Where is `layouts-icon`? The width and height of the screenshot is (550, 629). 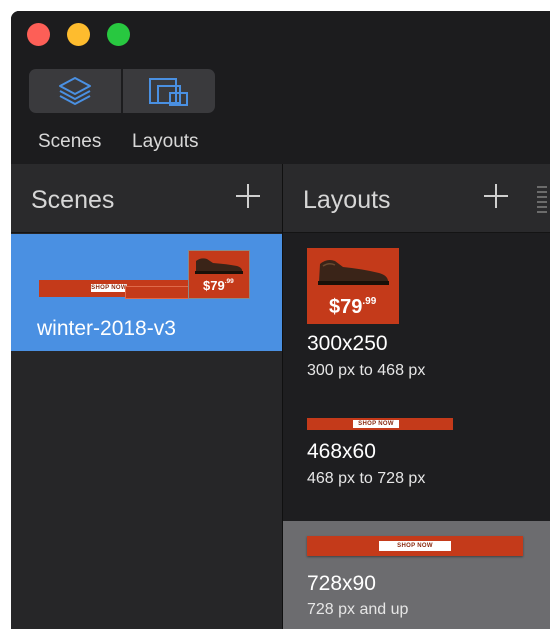
layouts-icon is located at coordinates (168, 92).